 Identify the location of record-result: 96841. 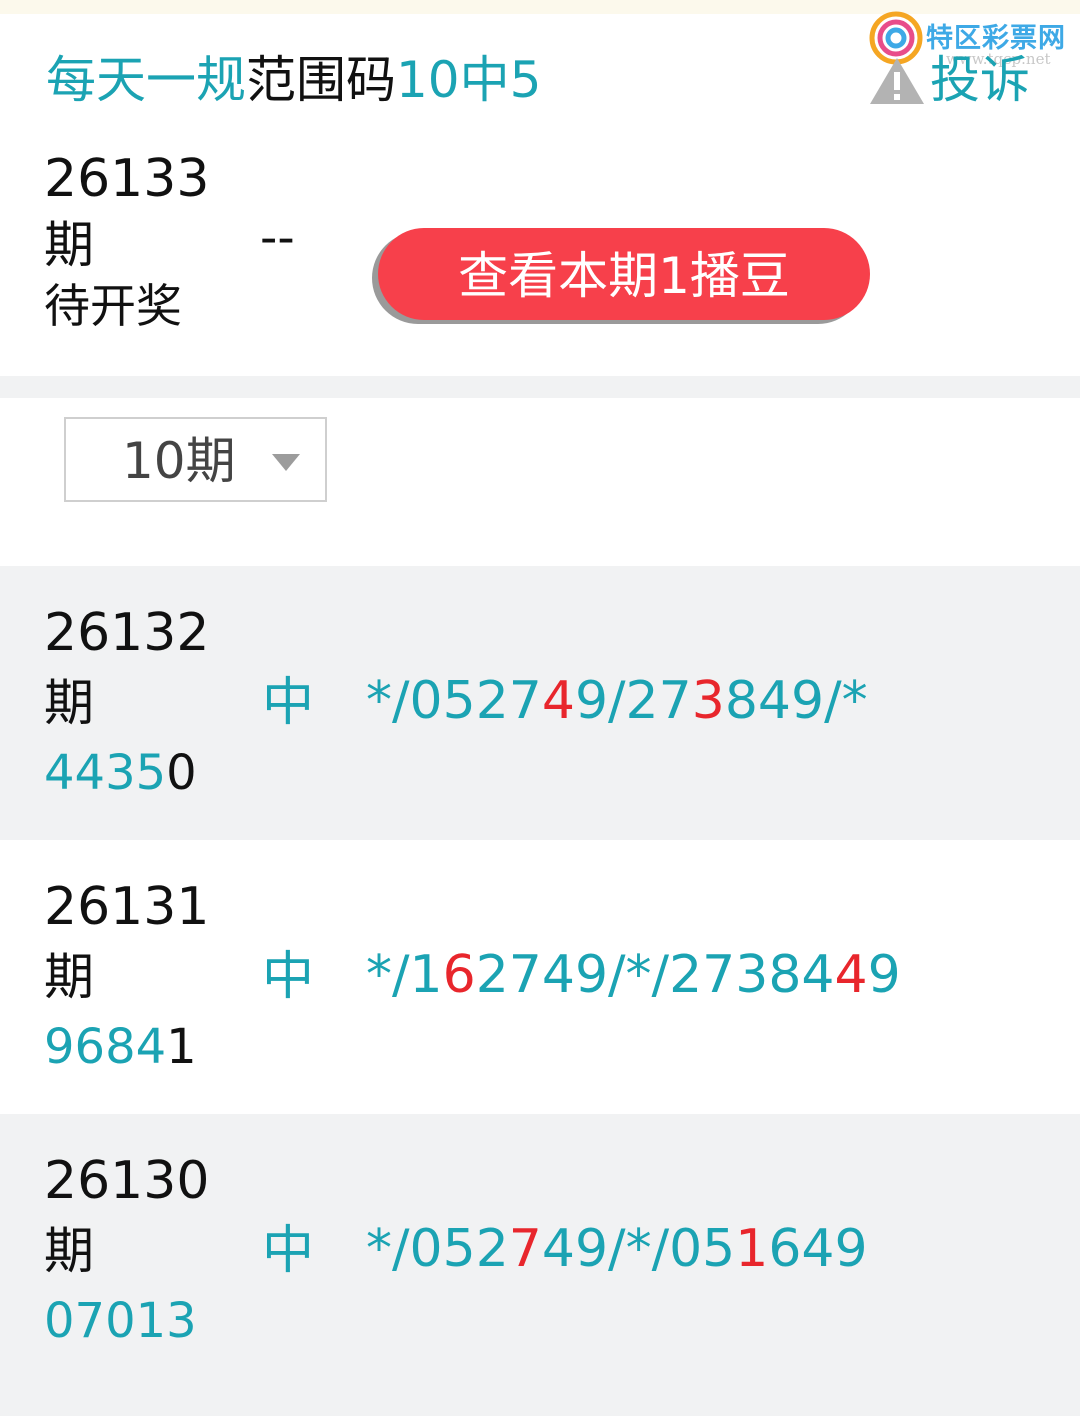
(120, 1047).